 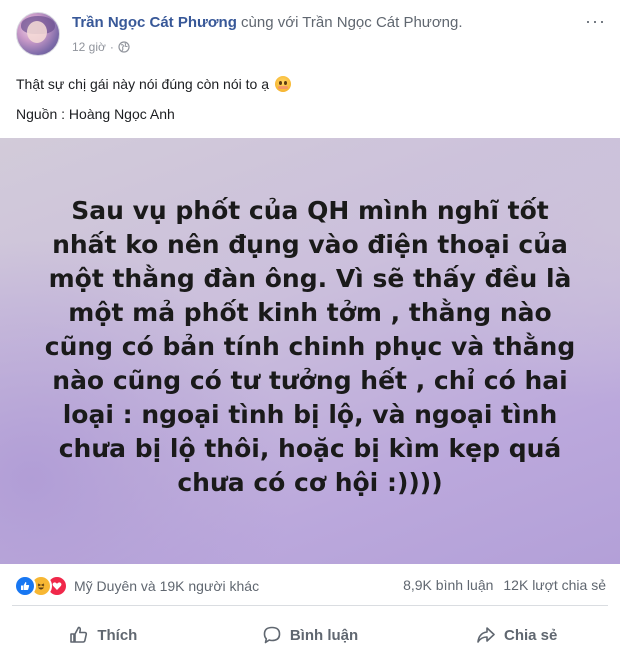 I want to click on reaction-summary: Mỹ Duyên và 19K người khác, so click(x=136, y=586).